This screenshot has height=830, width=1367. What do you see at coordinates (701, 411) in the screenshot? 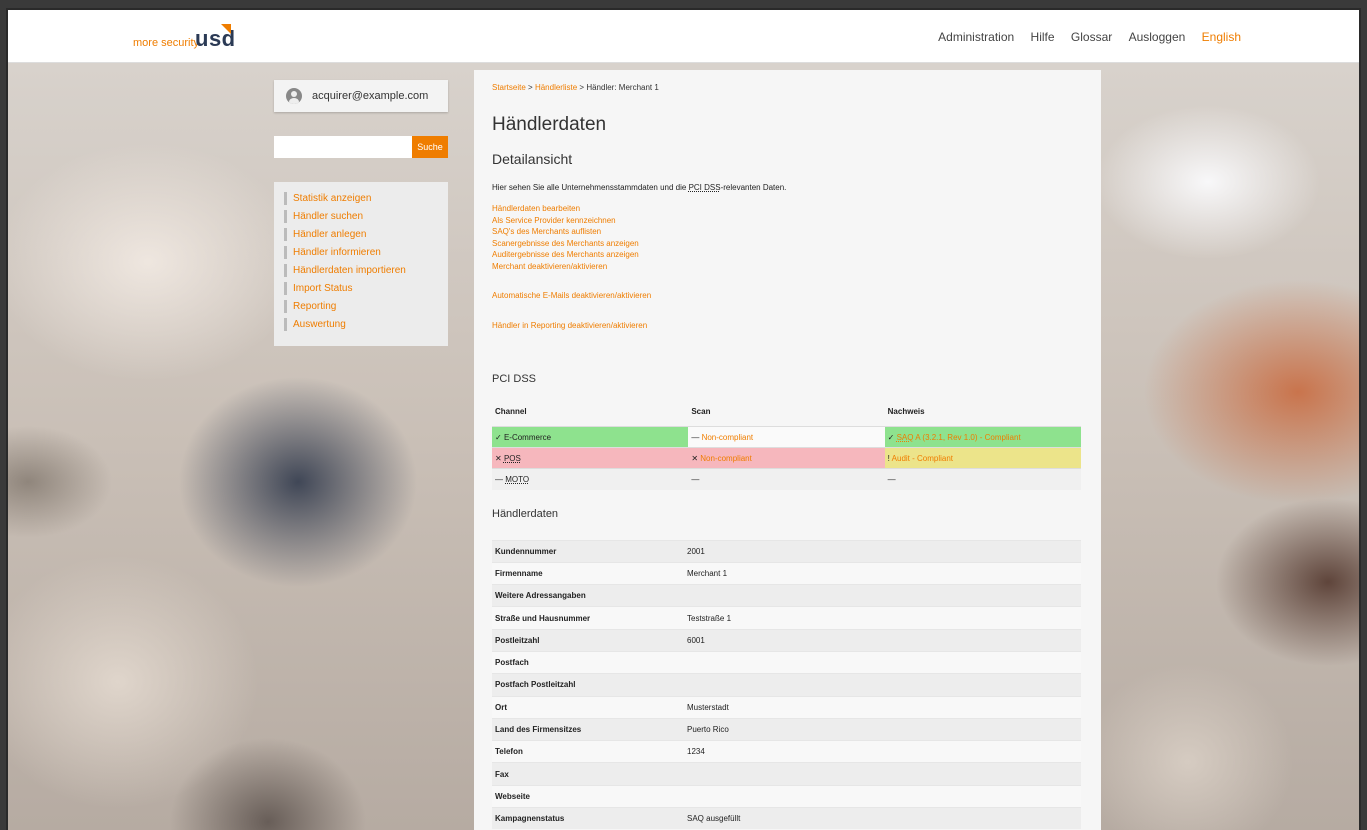
I see `column-header-scan: Scan` at bounding box center [701, 411].